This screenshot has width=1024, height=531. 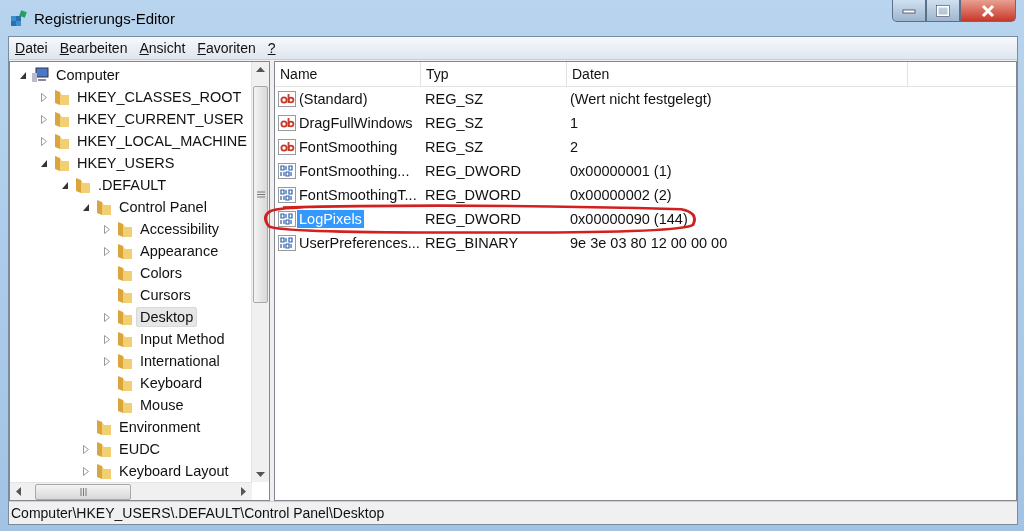 I want to click on tree-item: Mouse, so click(x=162, y=405).